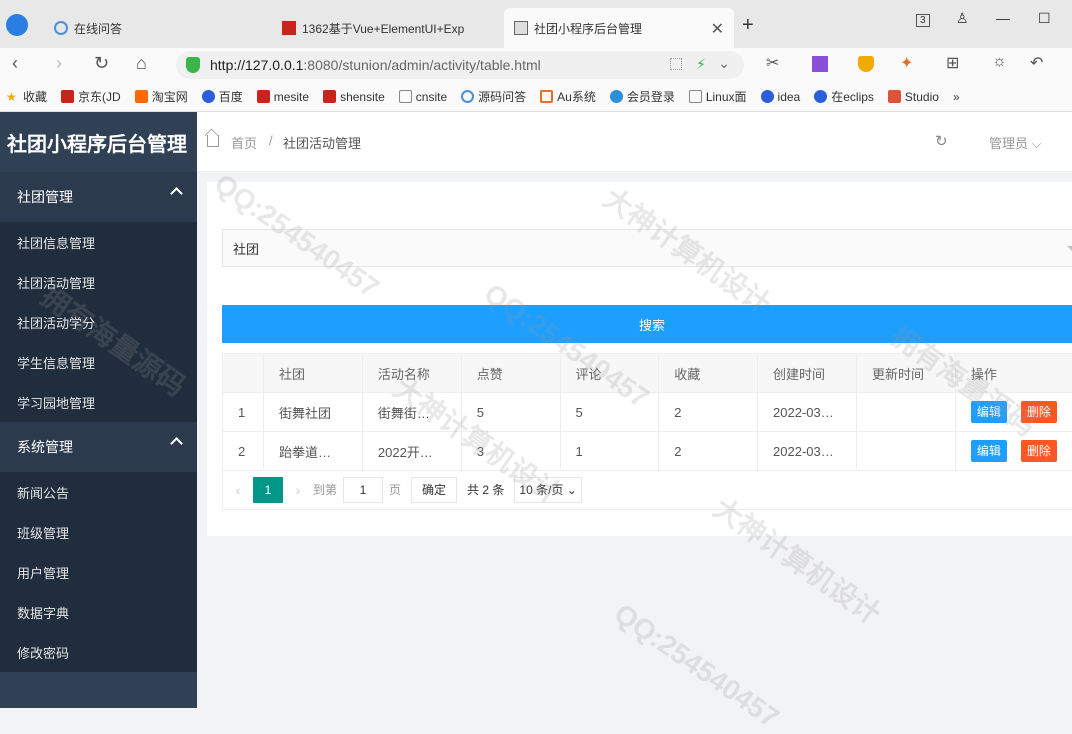 The height and width of the screenshot is (734, 1072). Describe the element at coordinates (98, 28) in the screenshot. I see `tab-label: 在线问答` at that location.